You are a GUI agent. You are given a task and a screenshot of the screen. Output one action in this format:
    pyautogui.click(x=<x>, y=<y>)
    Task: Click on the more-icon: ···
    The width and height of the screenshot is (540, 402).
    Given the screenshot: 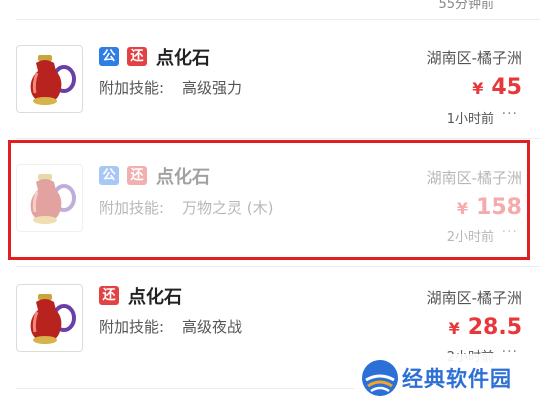 What is the action you would take?
    pyautogui.click(x=510, y=114)
    